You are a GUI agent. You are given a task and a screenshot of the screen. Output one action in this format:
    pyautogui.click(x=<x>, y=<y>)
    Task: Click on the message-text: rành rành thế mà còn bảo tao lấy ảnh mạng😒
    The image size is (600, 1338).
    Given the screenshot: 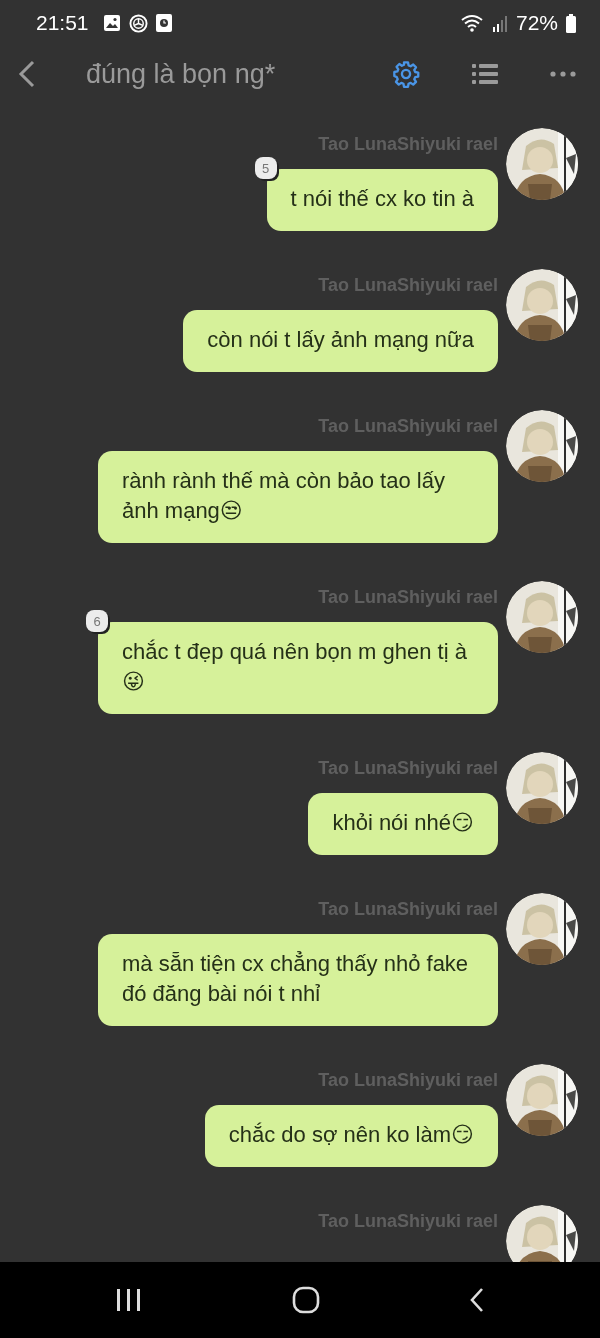 What is the action you would take?
    pyautogui.click(x=283, y=495)
    